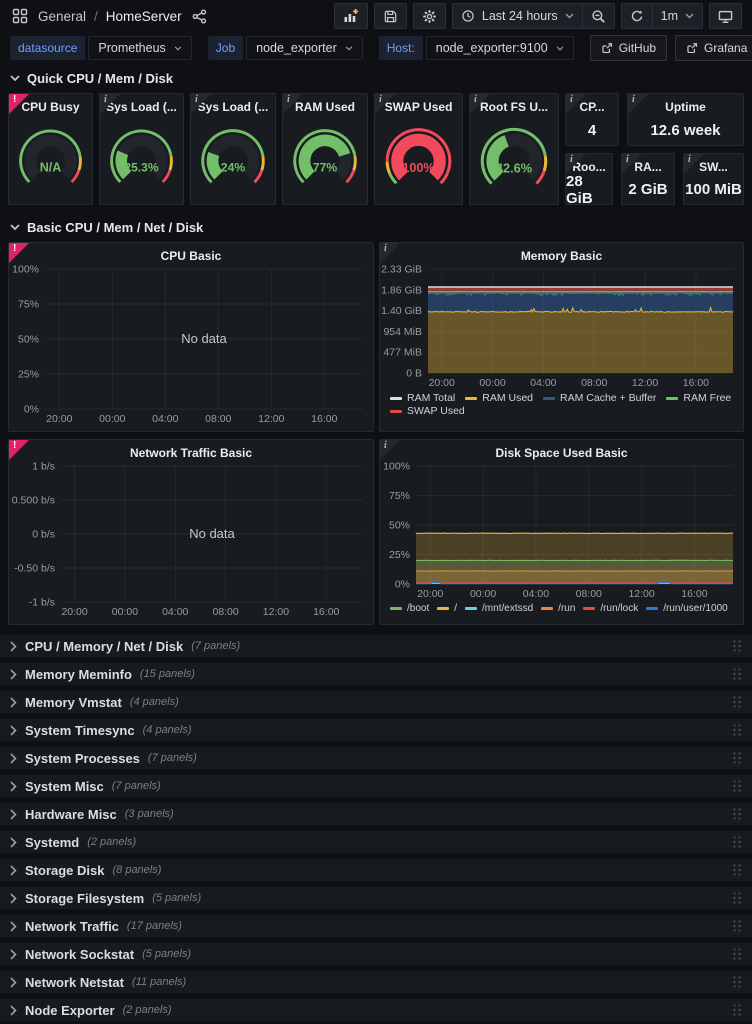 Image resolution: width=752 pixels, height=1024 pixels. I want to click on y-axis-label: 1 b/s, so click(43, 467).